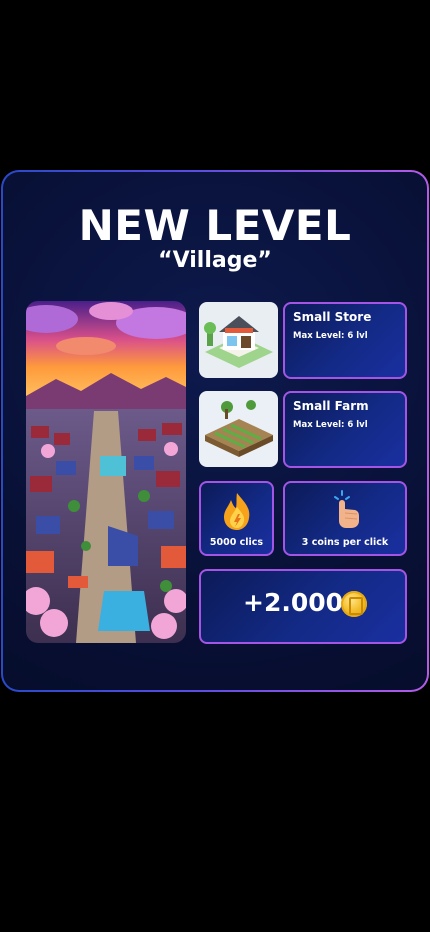 The width and height of the screenshot is (430, 932). I want to click on unlock-small-store-card: Small Store Max Level: 6 lvl, so click(345, 340).